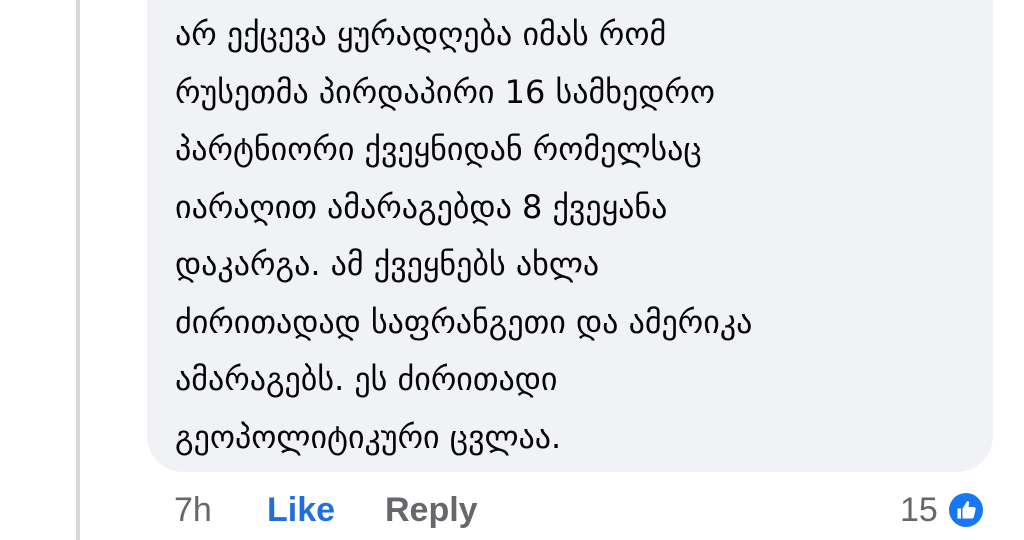 This screenshot has height=540, width=1024. What do you see at coordinates (919, 510) in the screenshot?
I see `reaction-count: 15` at bounding box center [919, 510].